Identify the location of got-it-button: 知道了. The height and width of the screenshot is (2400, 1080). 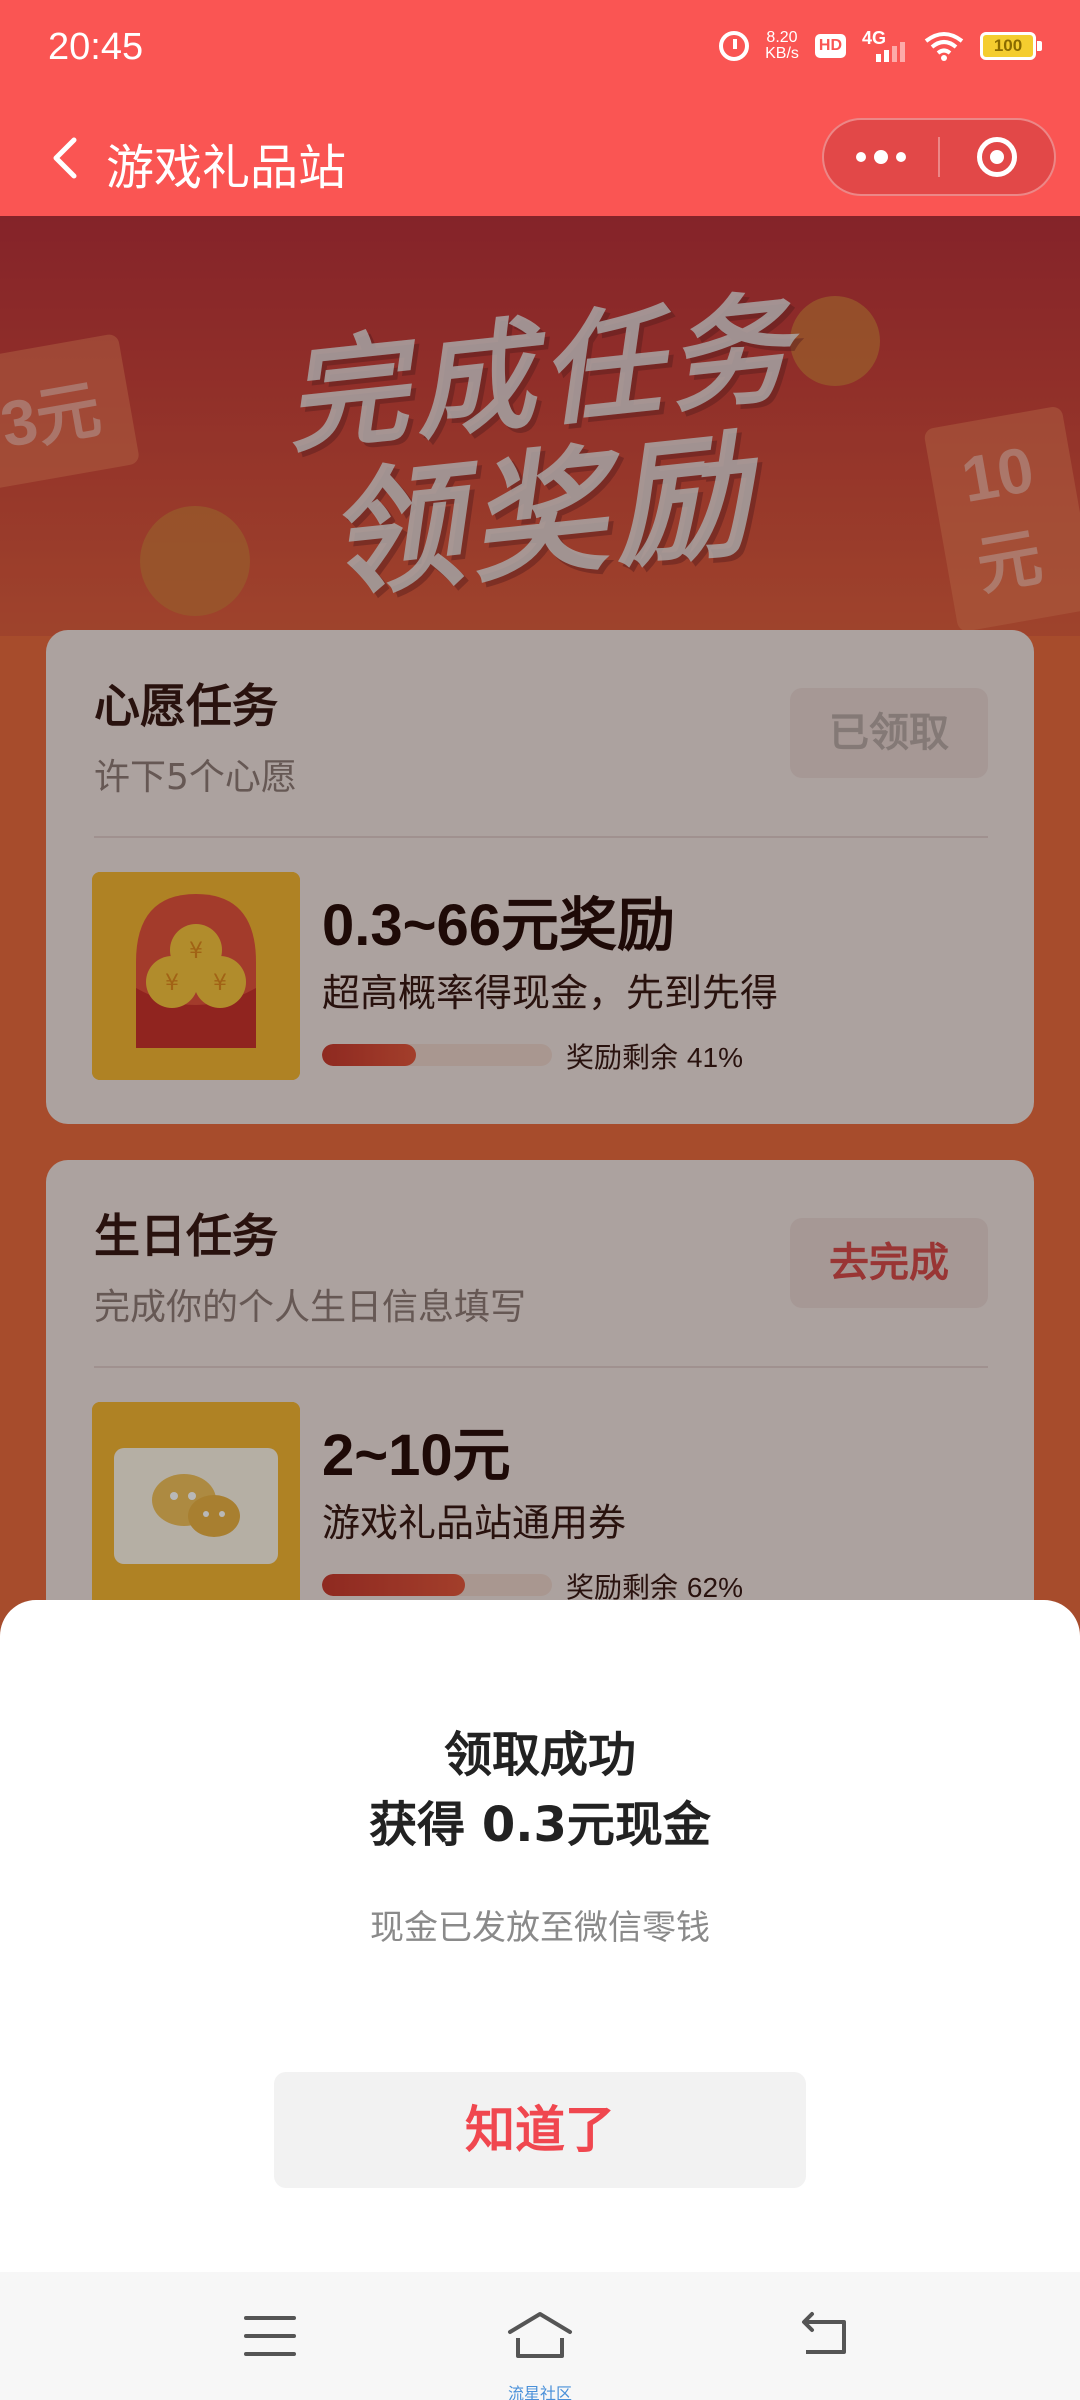
(540, 2130).